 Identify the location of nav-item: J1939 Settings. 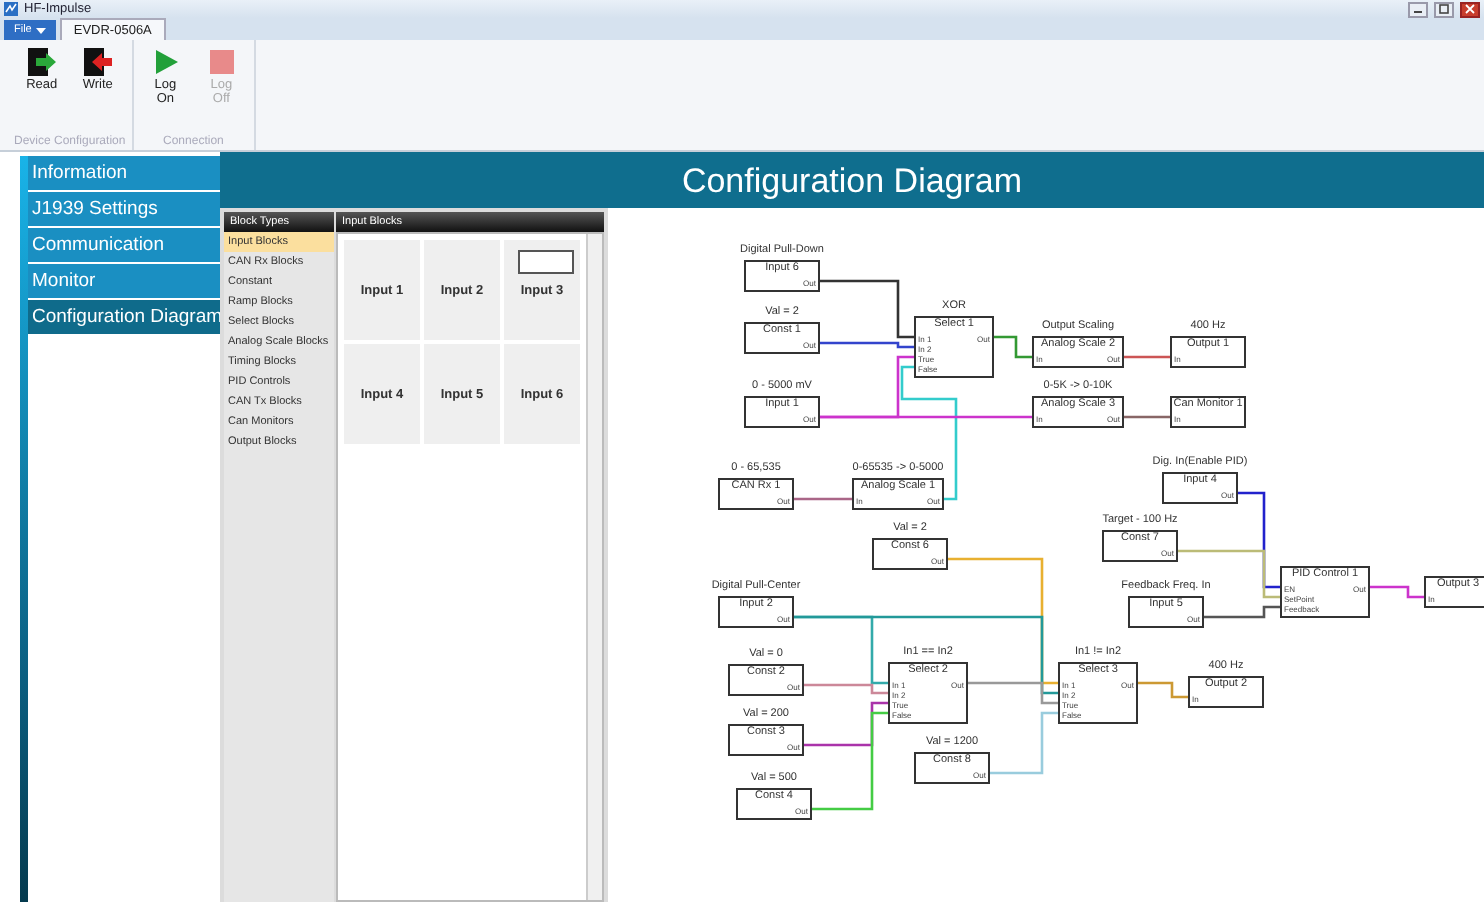
(124, 209).